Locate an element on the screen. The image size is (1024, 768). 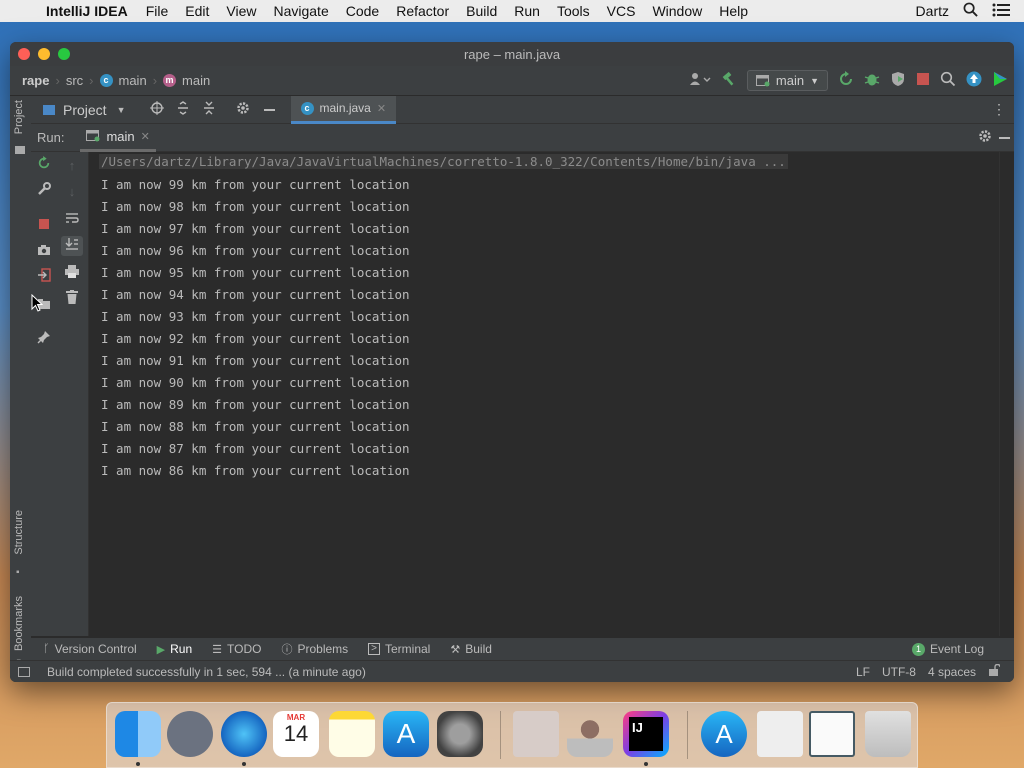
menubar-user: Dartz is located at coordinates (932, 11).